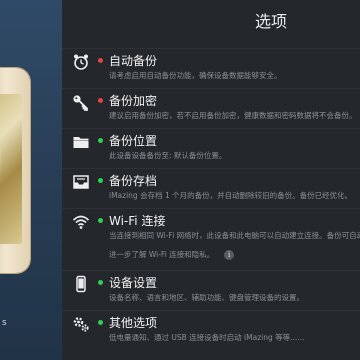 The width and height of the screenshot is (360, 360). Describe the element at coordinates (234, 235) in the screenshot. I see `option-description: 当连接到相同 Wi-Fi 网络时，此设备和此电脑可以自动建立连接。备份可自动` at that location.